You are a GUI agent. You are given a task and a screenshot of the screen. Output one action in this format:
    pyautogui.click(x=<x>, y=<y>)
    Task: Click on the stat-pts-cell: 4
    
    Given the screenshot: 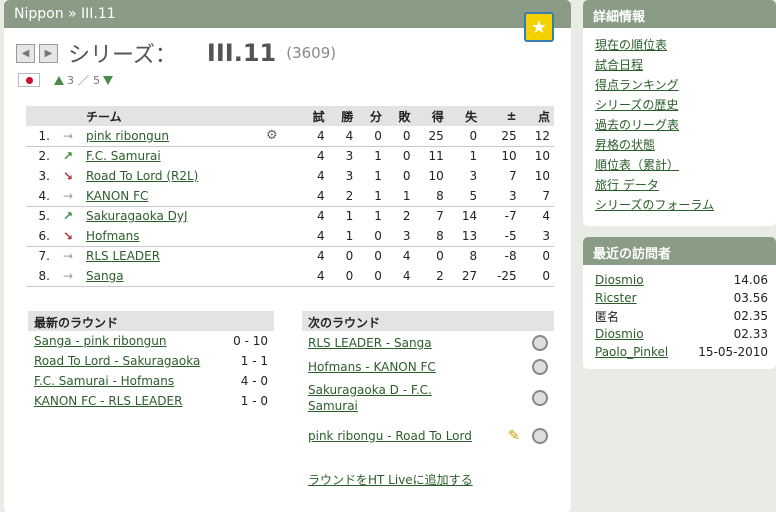 What is the action you would take?
    pyautogui.click(x=546, y=216)
    